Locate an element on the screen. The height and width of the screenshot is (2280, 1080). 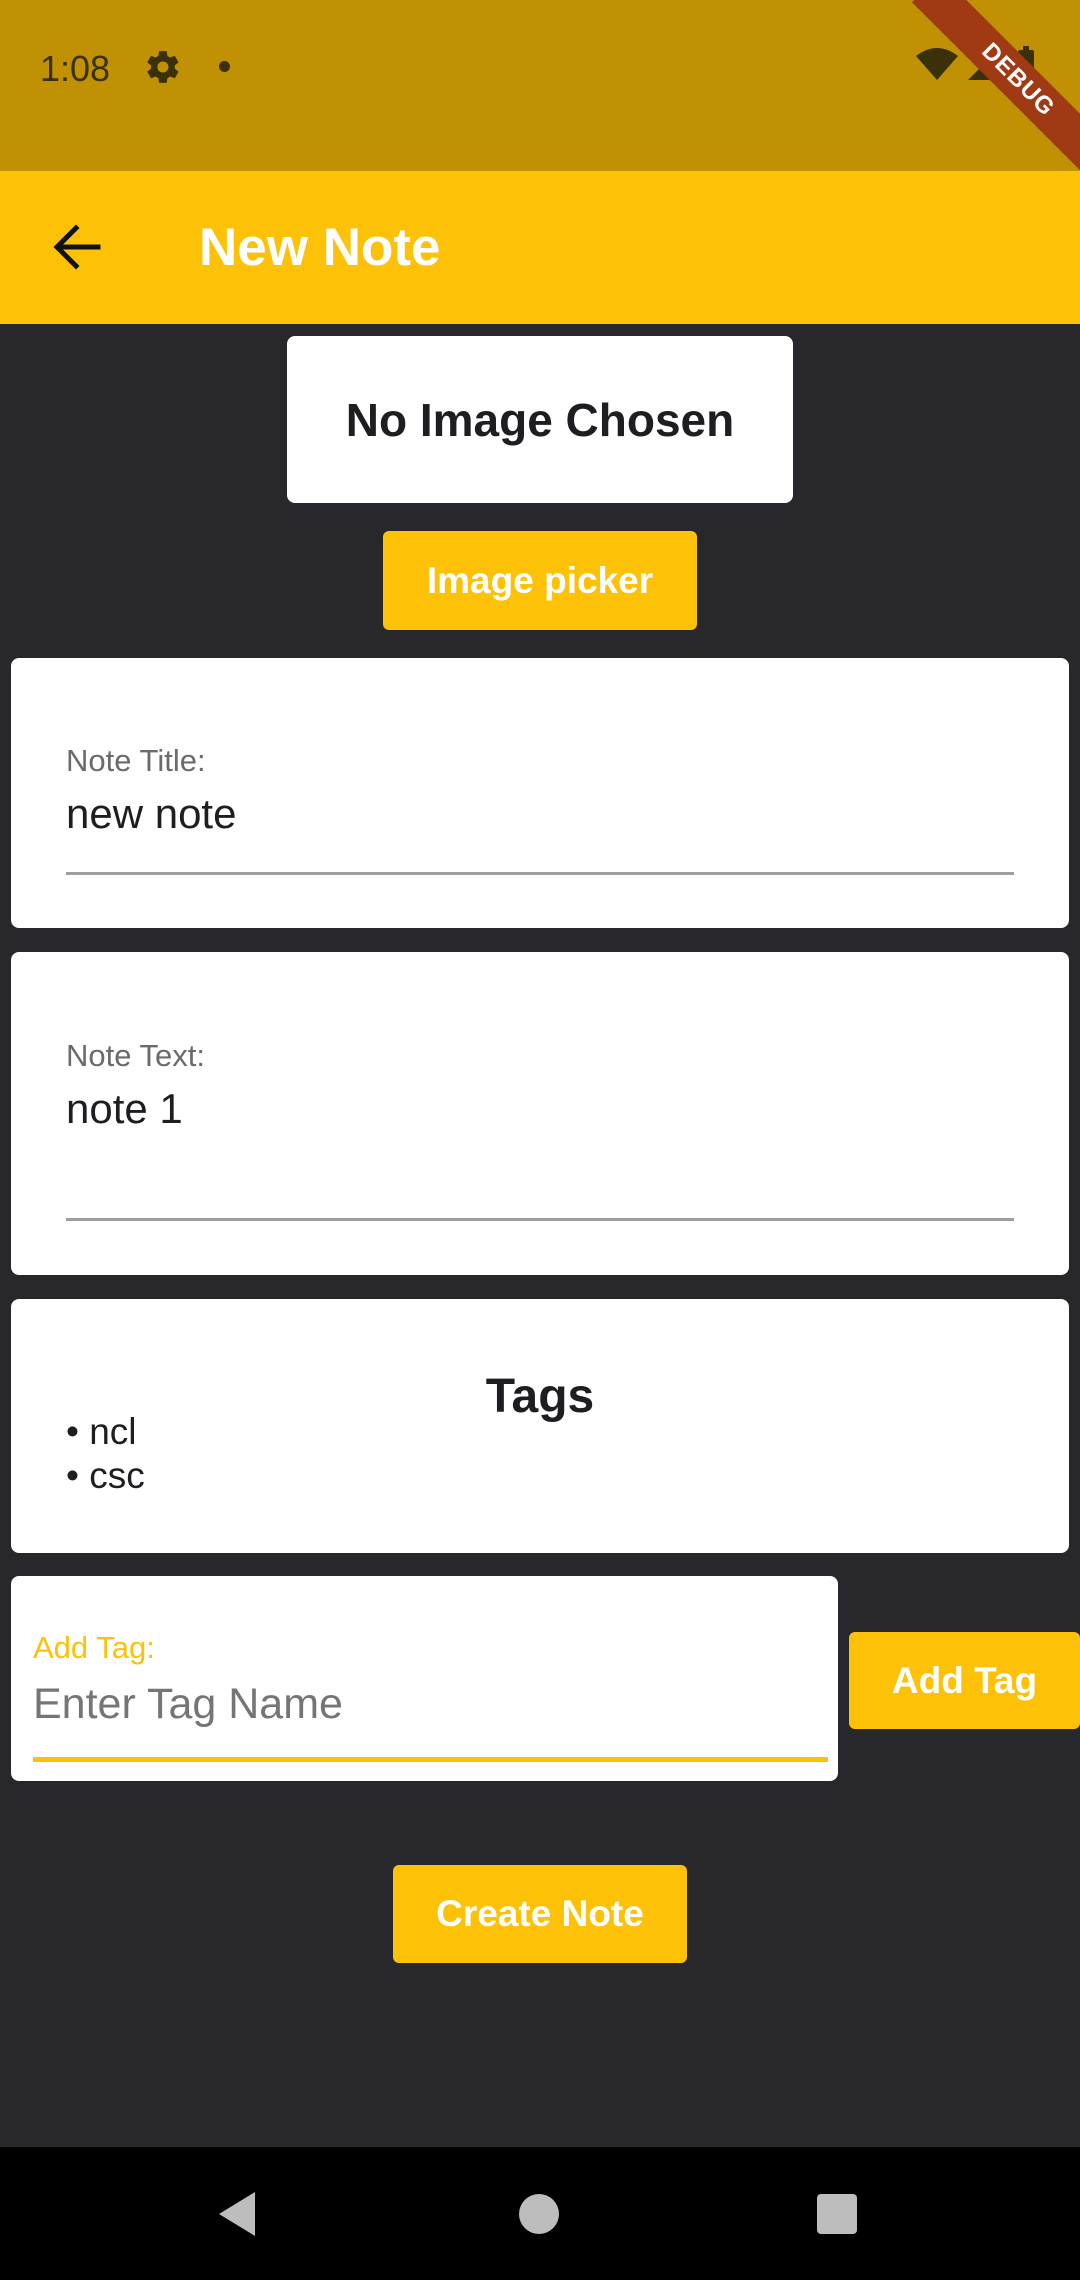
note-text-label: Note Text: is located at coordinates (136, 1055).